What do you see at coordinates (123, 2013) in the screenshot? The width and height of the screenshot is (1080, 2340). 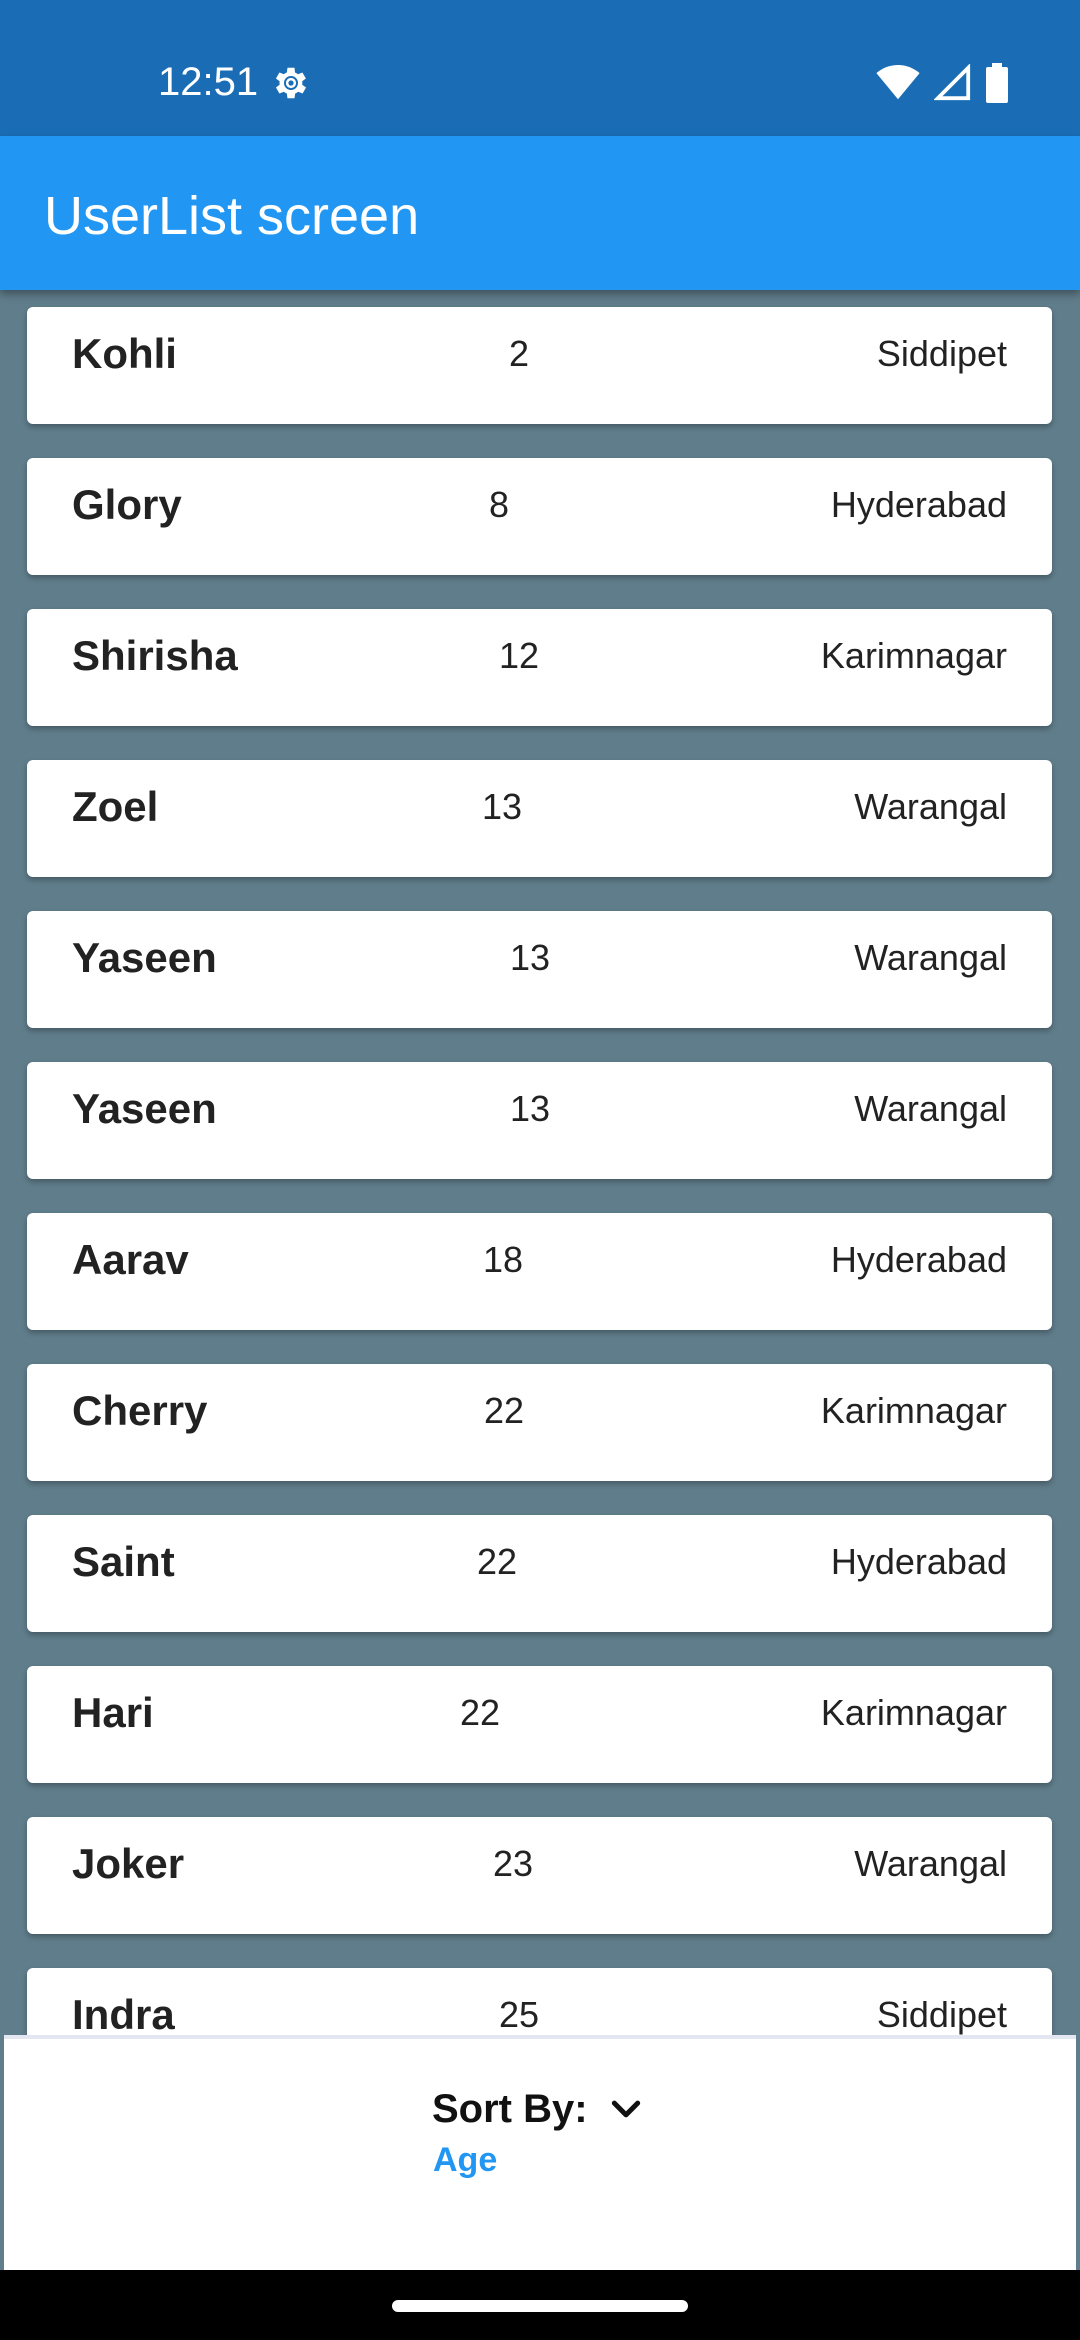 I see `user-name: Indra` at bounding box center [123, 2013].